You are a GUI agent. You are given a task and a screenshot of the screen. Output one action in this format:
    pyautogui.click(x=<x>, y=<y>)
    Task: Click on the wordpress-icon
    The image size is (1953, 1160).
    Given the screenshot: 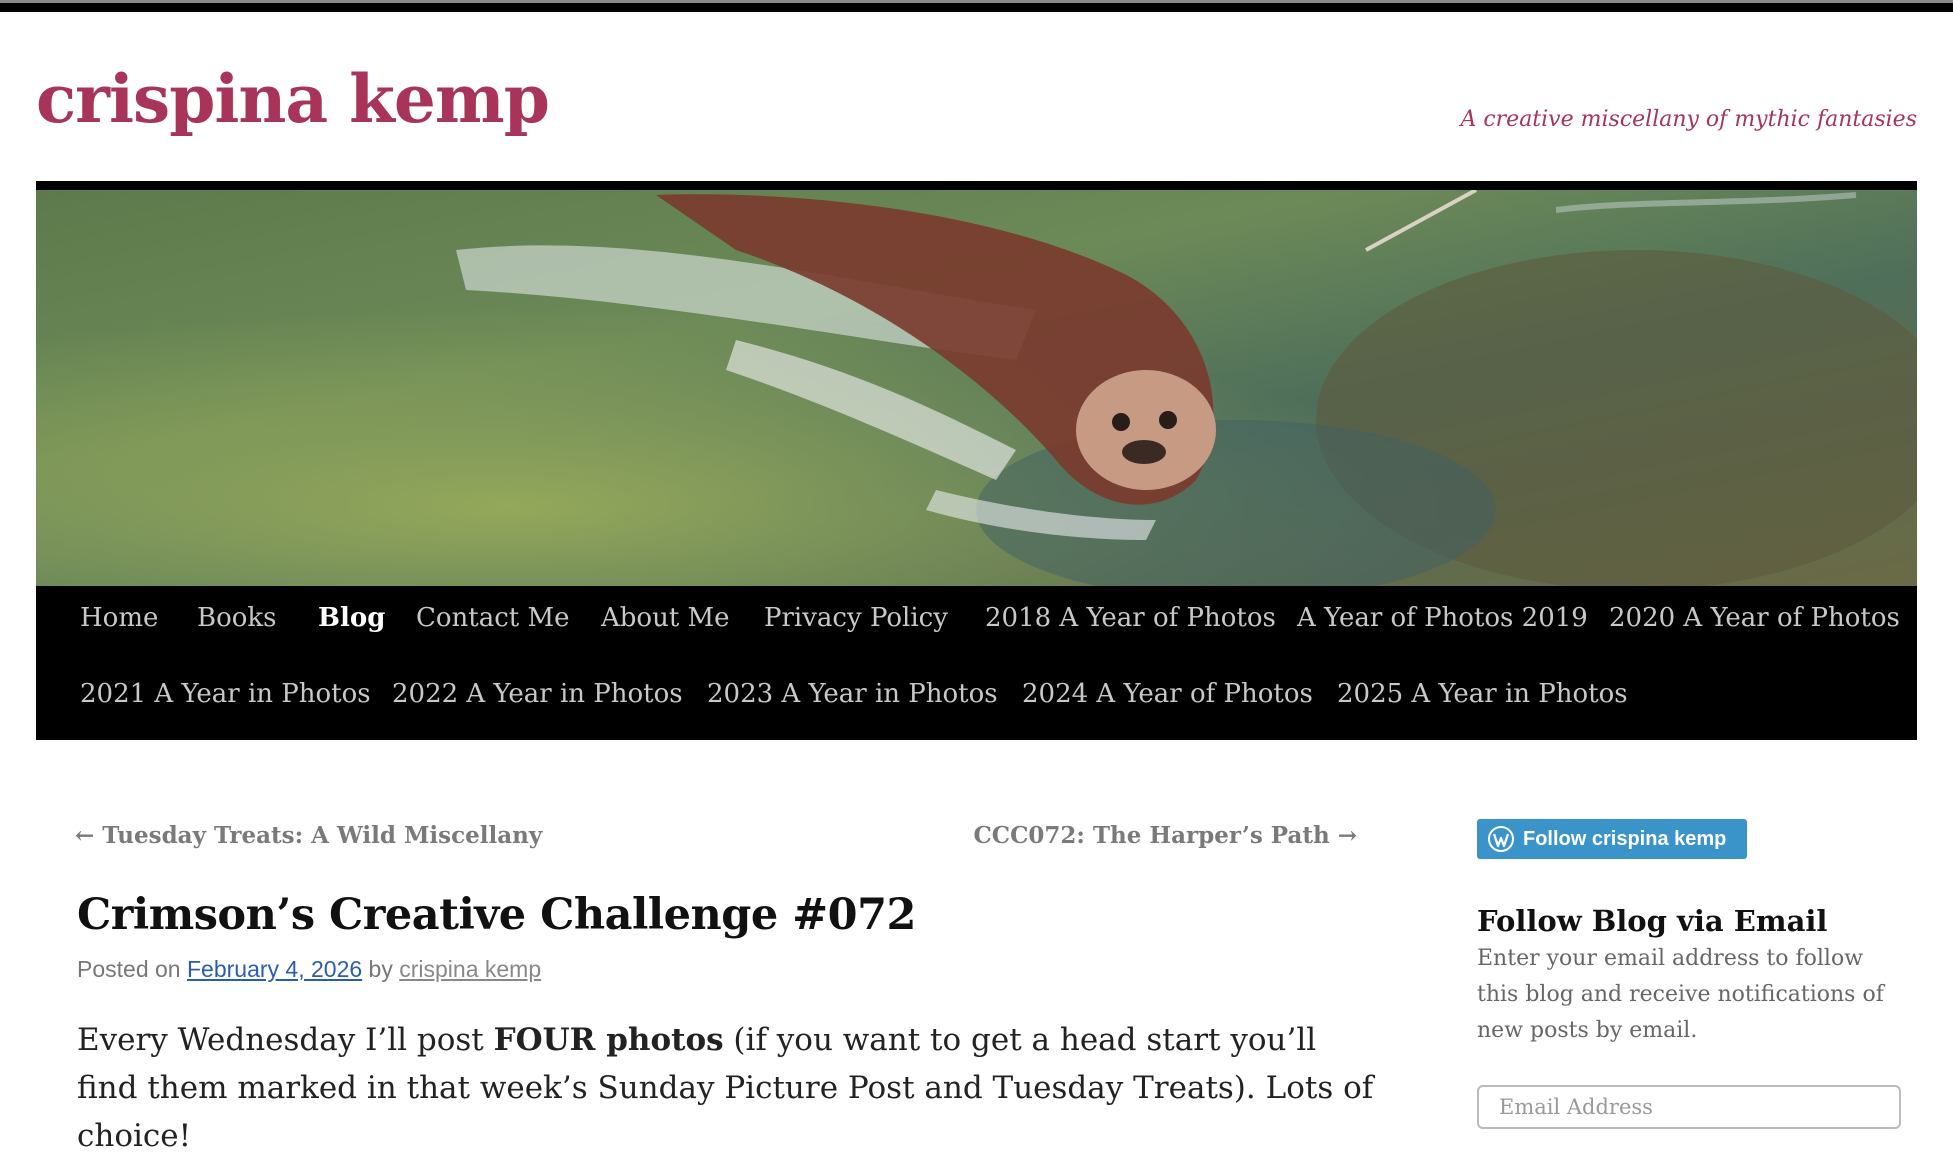 What is the action you would take?
    pyautogui.click(x=1501, y=839)
    